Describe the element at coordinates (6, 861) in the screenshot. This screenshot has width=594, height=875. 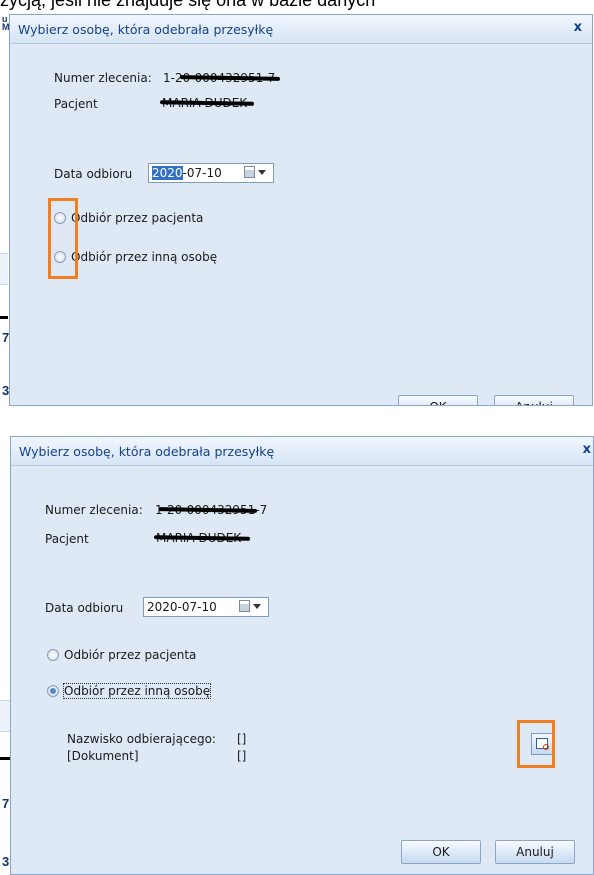
I see `background-fragment: 3` at that location.